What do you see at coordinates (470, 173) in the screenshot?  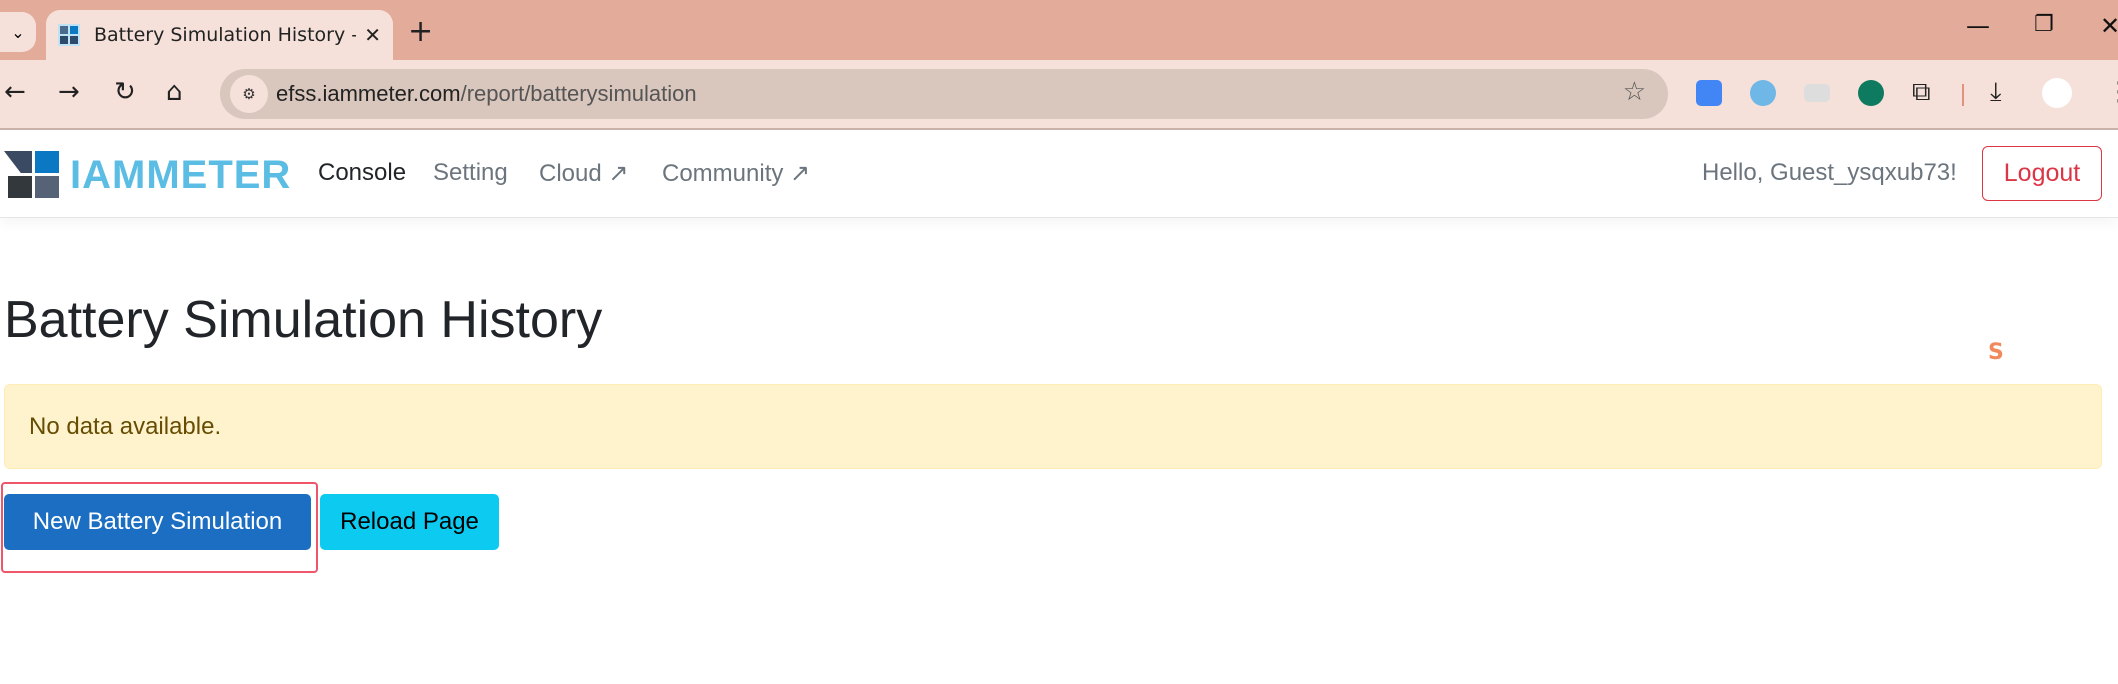 I see `nav-setting: Setting` at bounding box center [470, 173].